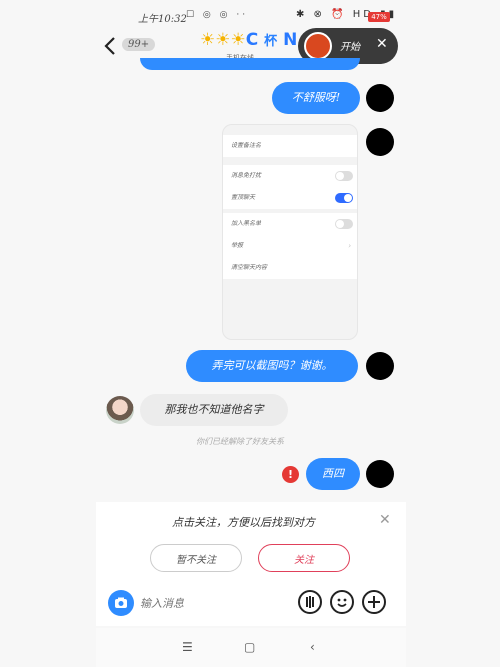  What do you see at coordinates (251, 542) in the screenshot?
I see `follow-prompt-panel: 点击关注，方便以后找到对方 ✕ 暂不关注 关注` at bounding box center [251, 542].